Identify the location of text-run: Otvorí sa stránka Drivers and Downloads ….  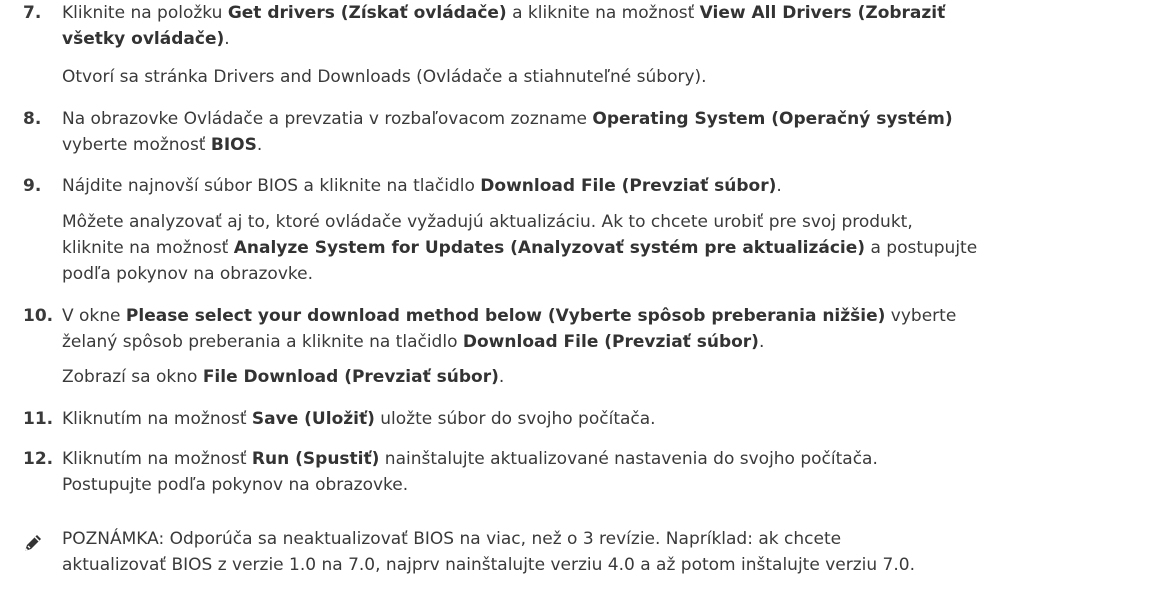
(384, 77).